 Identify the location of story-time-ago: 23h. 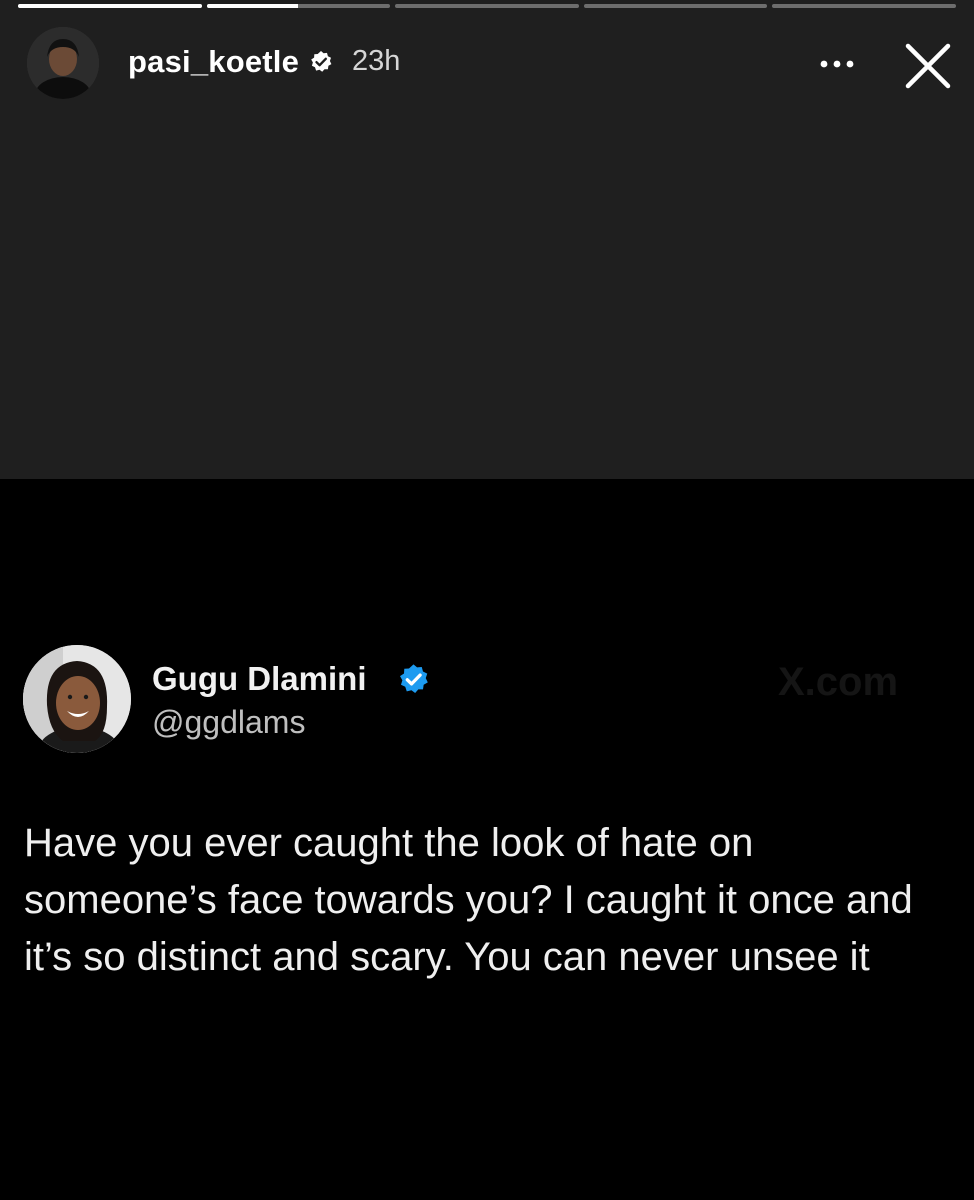
(376, 61).